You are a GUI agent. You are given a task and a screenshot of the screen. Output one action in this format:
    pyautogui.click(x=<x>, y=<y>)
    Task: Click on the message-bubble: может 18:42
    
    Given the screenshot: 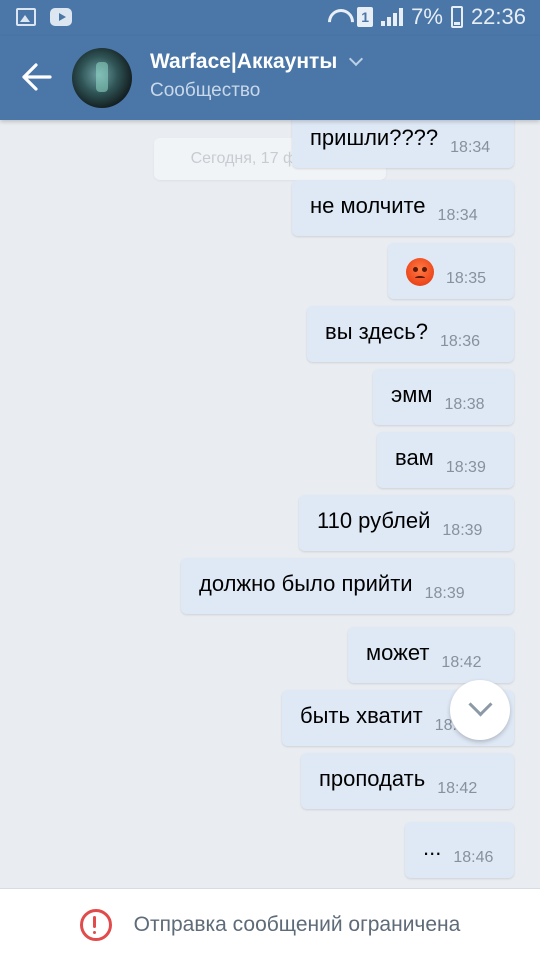 What is the action you would take?
    pyautogui.click(x=431, y=655)
    